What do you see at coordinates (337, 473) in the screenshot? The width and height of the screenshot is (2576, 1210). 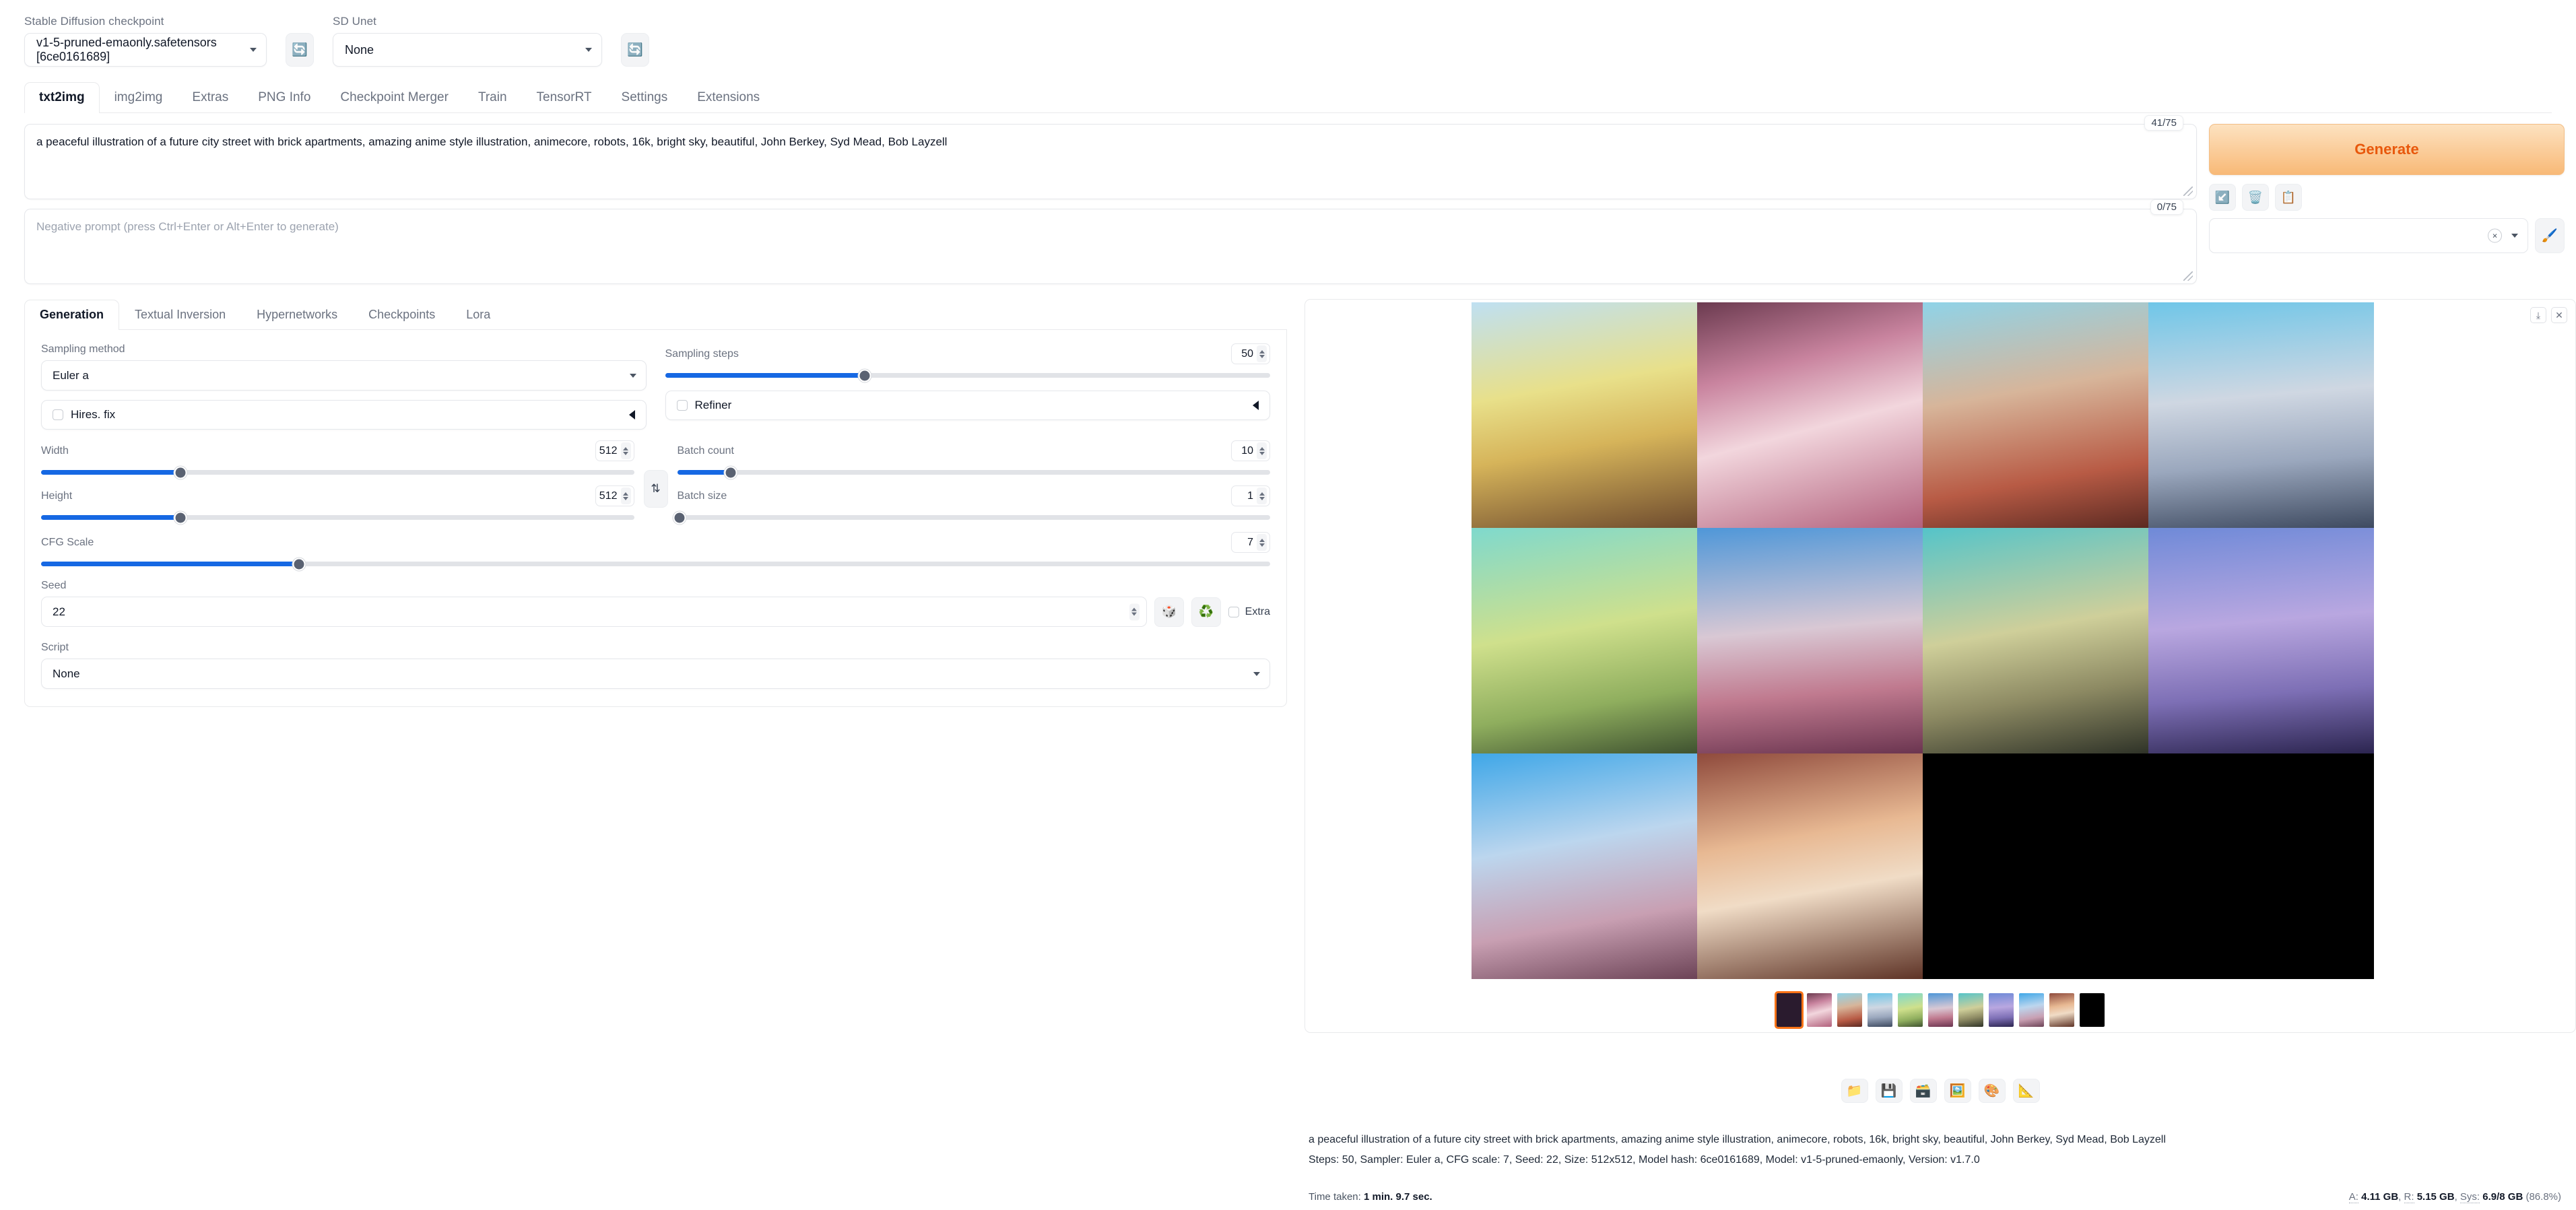 I see `width-slider` at bounding box center [337, 473].